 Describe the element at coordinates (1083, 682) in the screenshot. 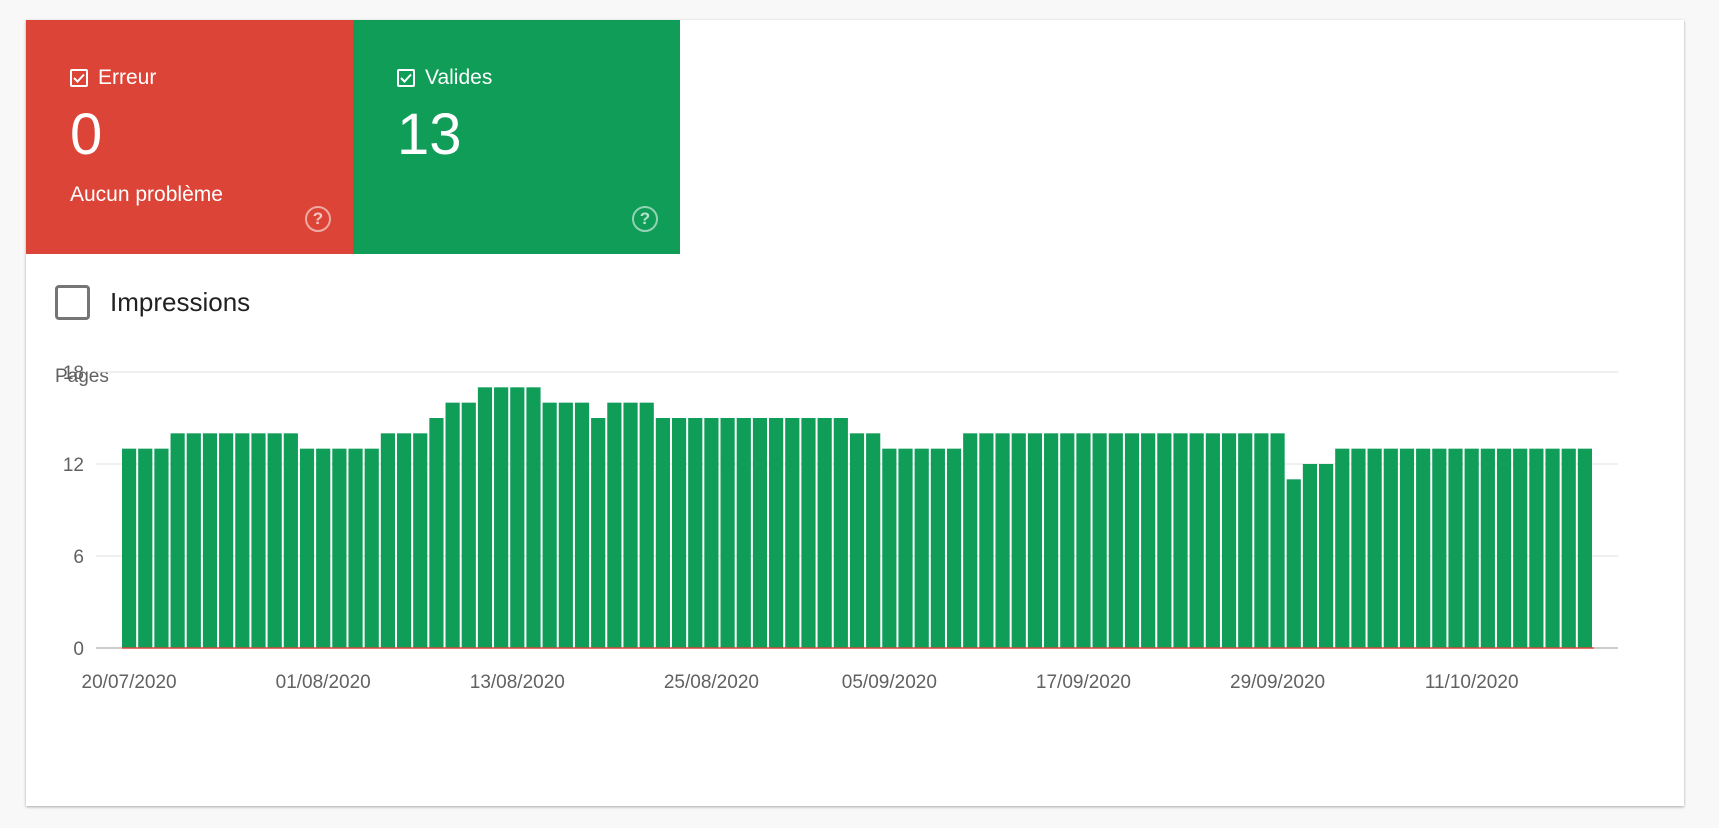

I see `x-tick-label: 17/09/2020` at that location.